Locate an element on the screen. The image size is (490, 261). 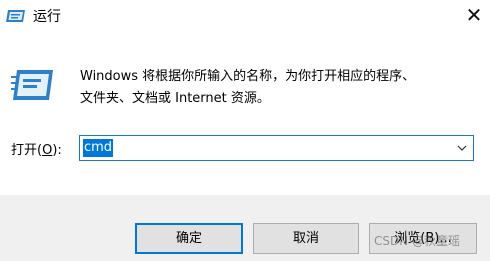
ok-button: 确定 is located at coordinates (189, 238).